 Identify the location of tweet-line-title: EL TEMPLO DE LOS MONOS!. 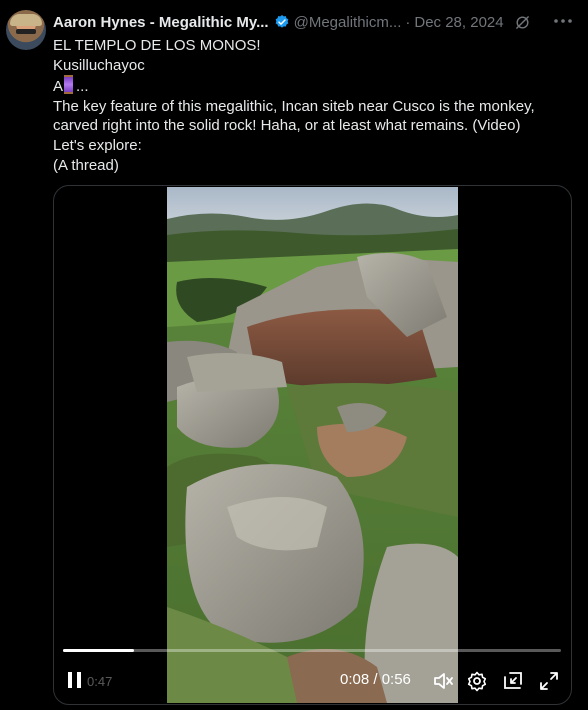
(157, 45).